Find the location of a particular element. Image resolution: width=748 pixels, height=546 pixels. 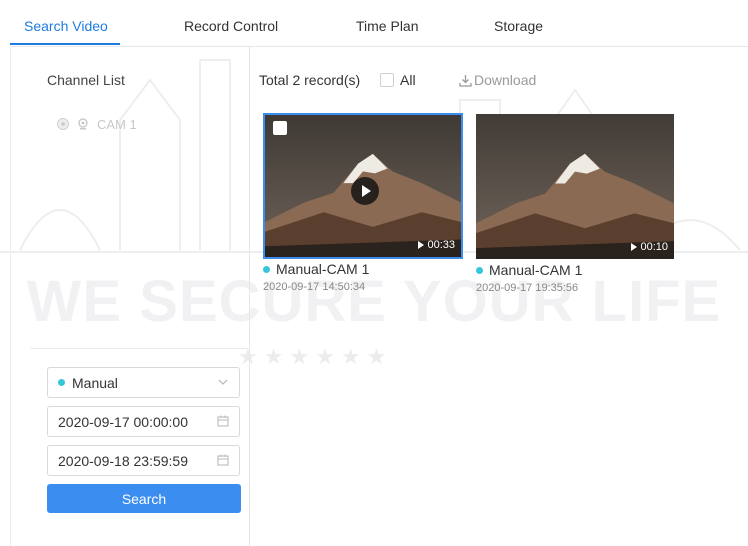

tab-search-video: Search Video is located at coordinates (66, 26).